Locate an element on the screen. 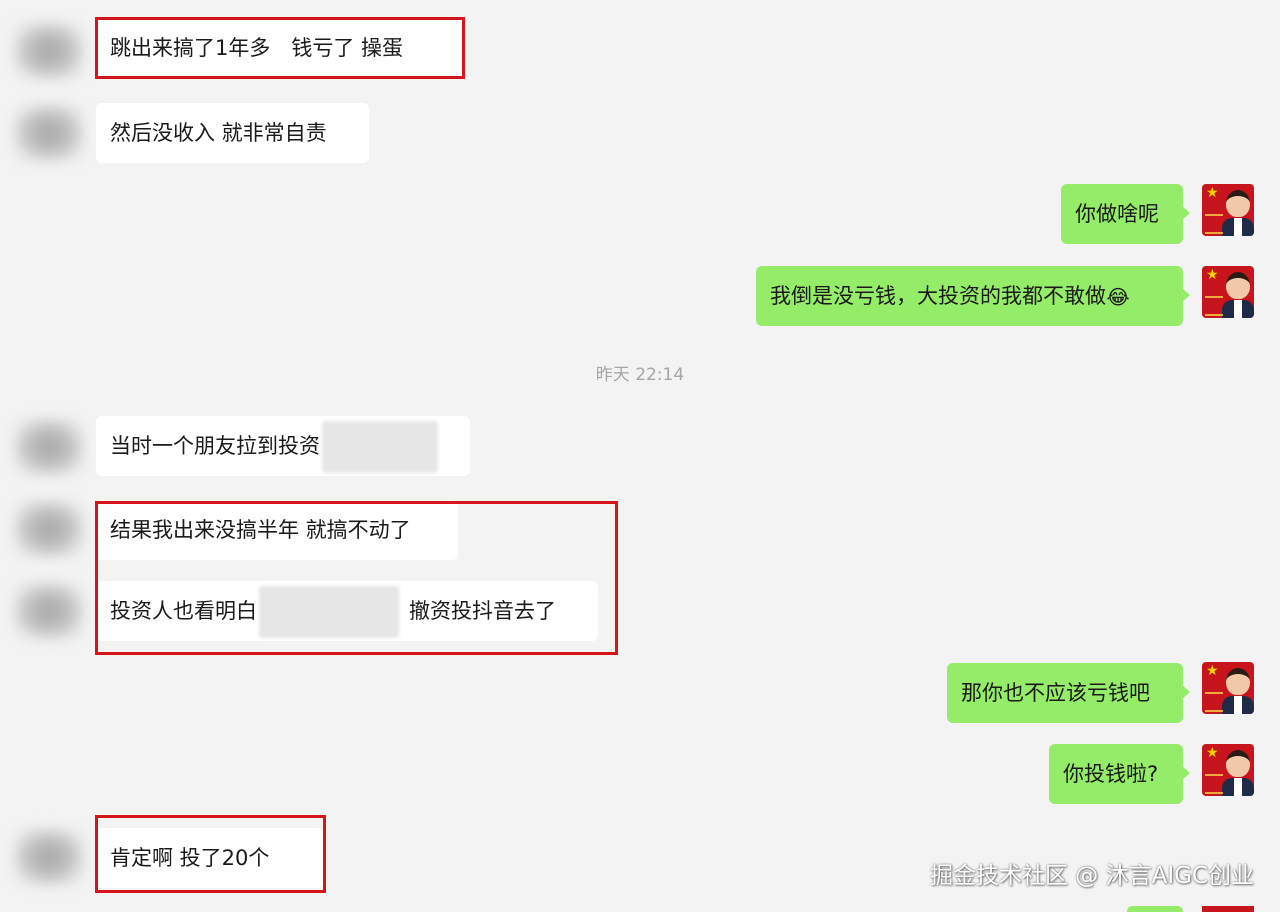 Image resolution: width=1280 pixels, height=912 pixels. message-bubble-incoming: 当时一个朋友拉到投资 is located at coordinates (283, 446).